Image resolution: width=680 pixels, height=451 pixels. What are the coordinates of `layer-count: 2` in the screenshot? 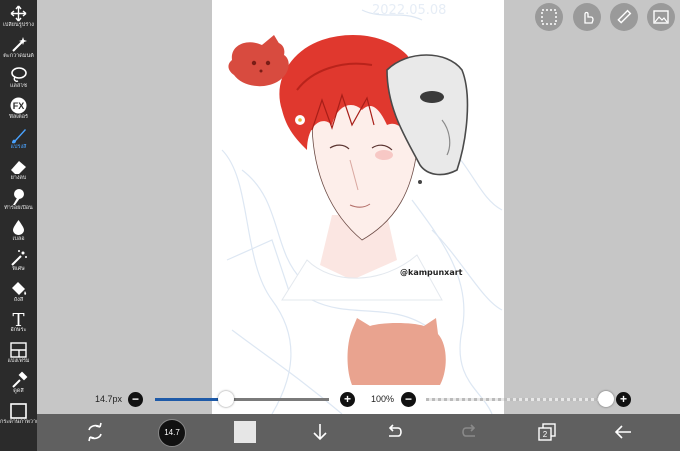 It's located at (545, 434).